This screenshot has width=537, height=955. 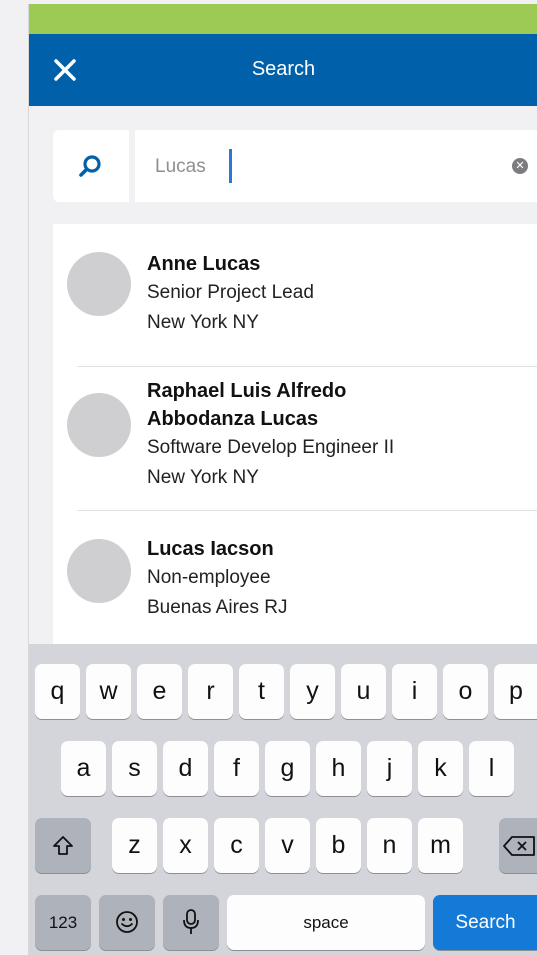 I want to click on emoji-icon, so click(x=127, y=922).